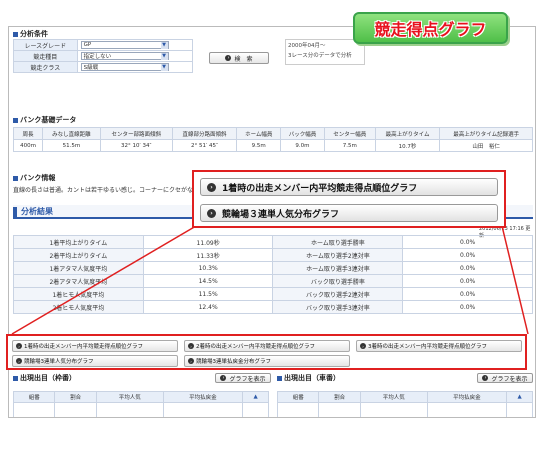 The height and width of the screenshot is (450, 550). What do you see at coordinates (208, 281) in the screenshot?
I see `result-value: 14.5%` at bounding box center [208, 281].